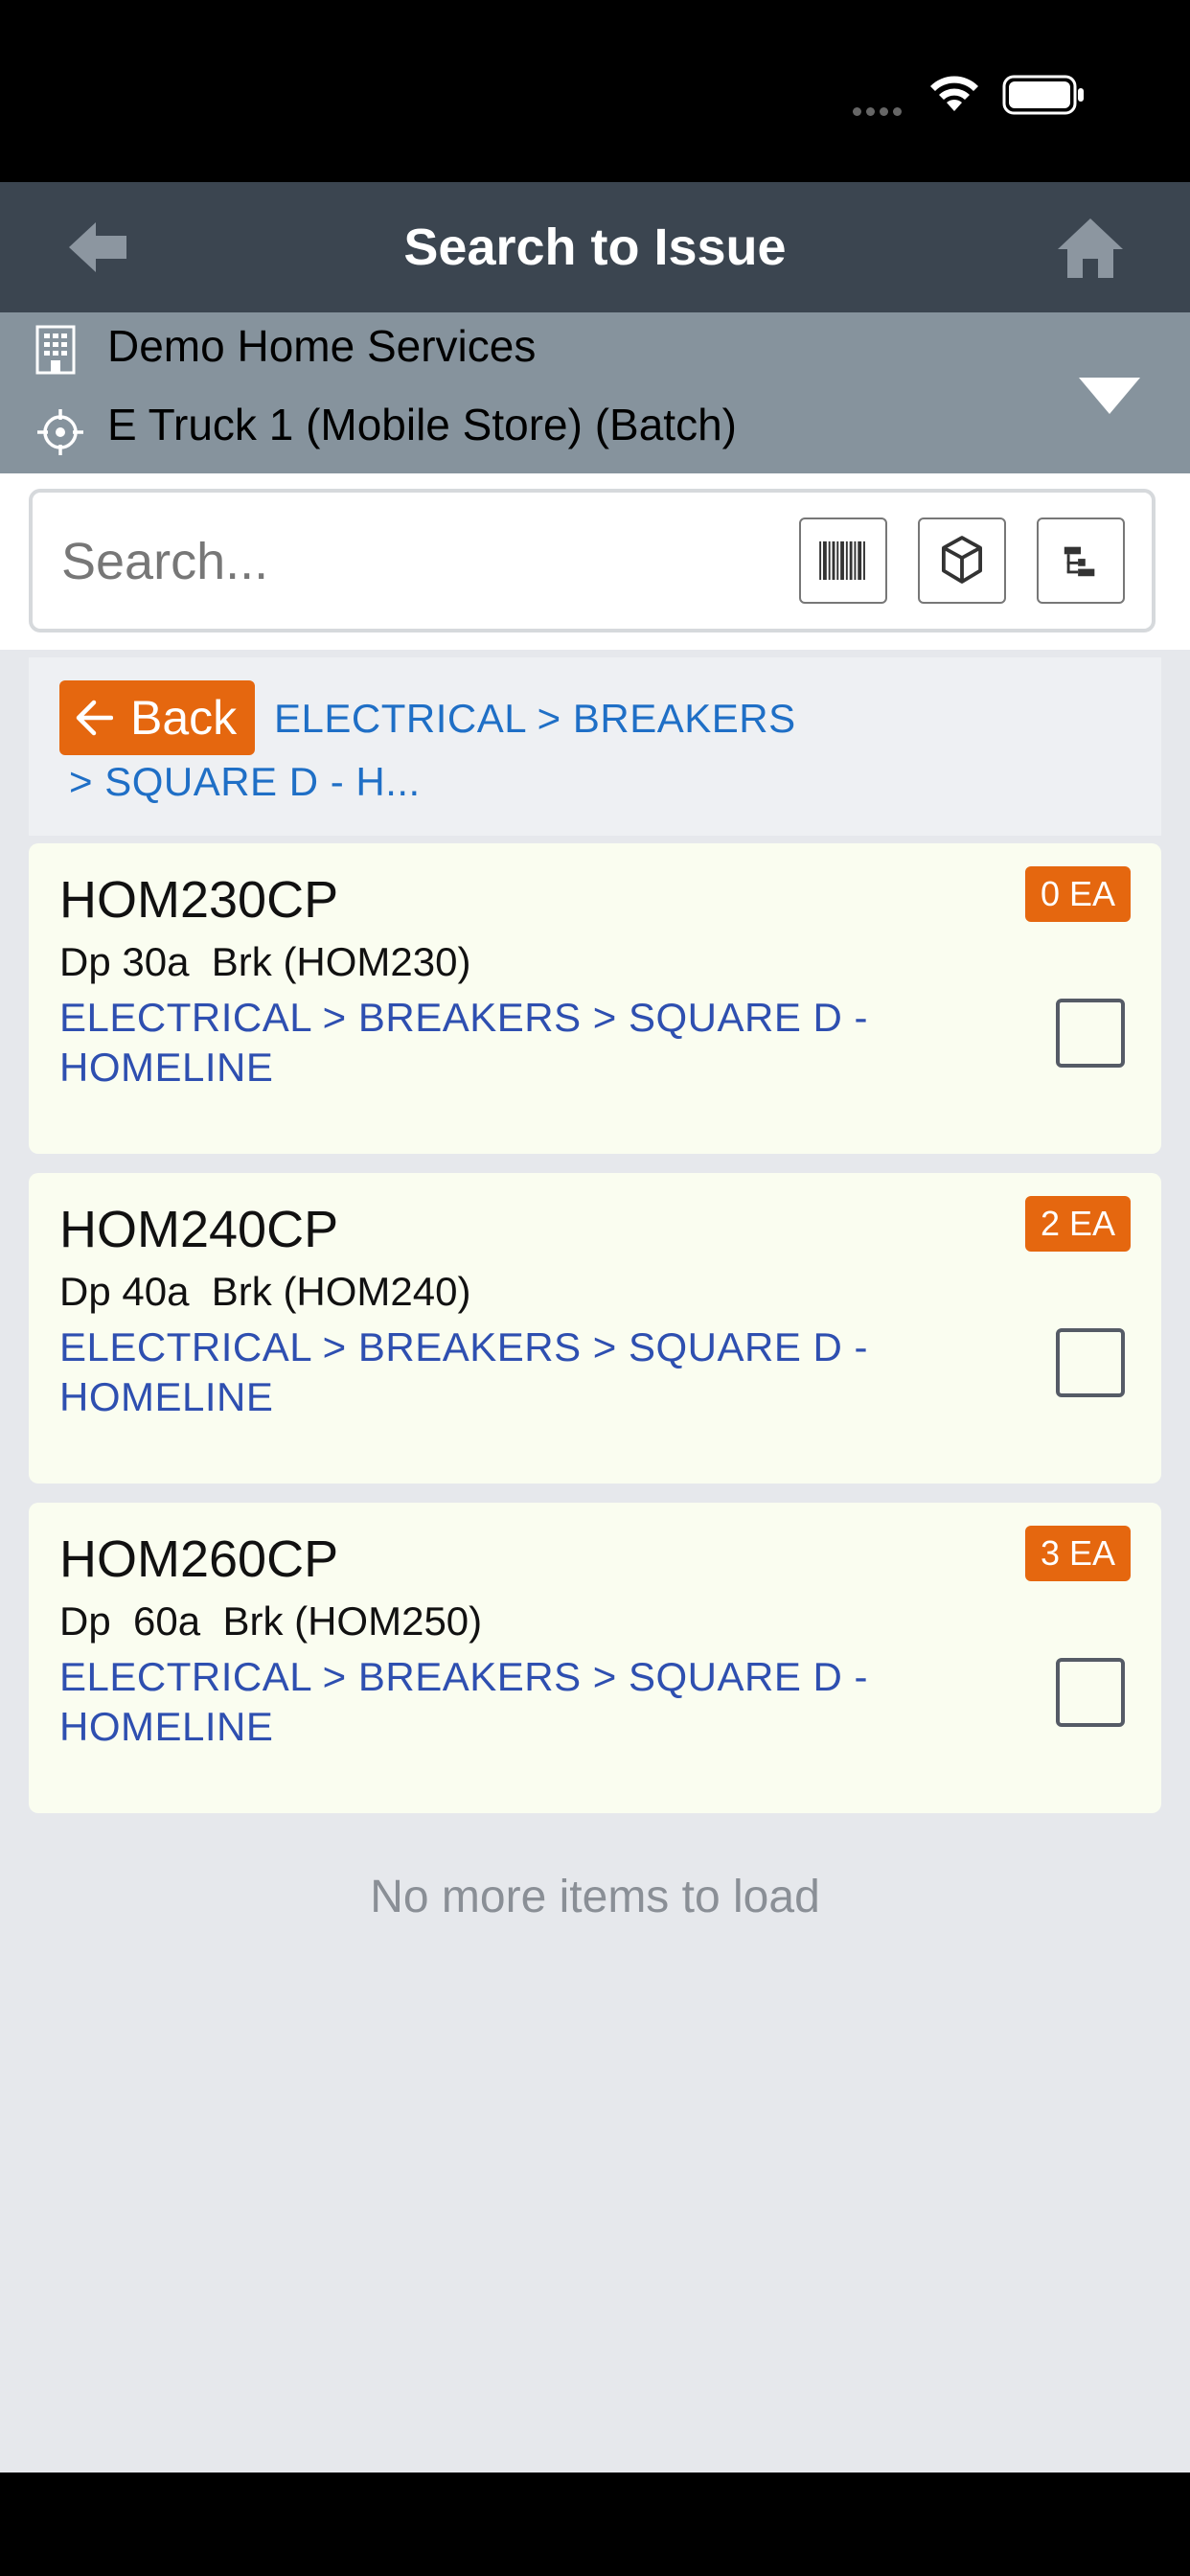 Image resolution: width=1190 pixels, height=2576 pixels. Describe the element at coordinates (271, 1621) in the screenshot. I see `item-description: Dp 60a Brk (HOM250)` at that location.